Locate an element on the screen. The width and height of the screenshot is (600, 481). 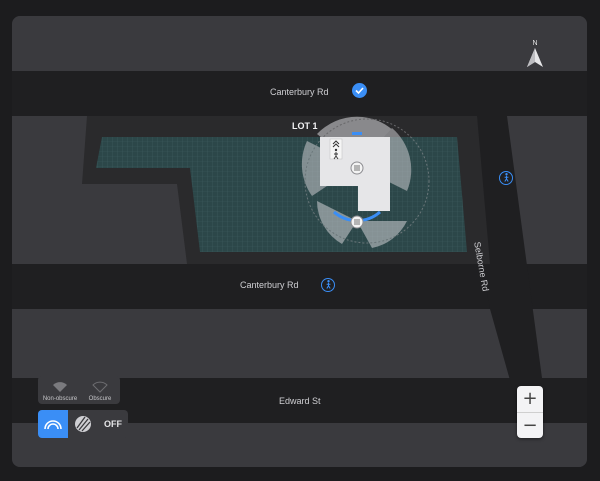
zoom-control: + − is located at coordinates (530, 412).